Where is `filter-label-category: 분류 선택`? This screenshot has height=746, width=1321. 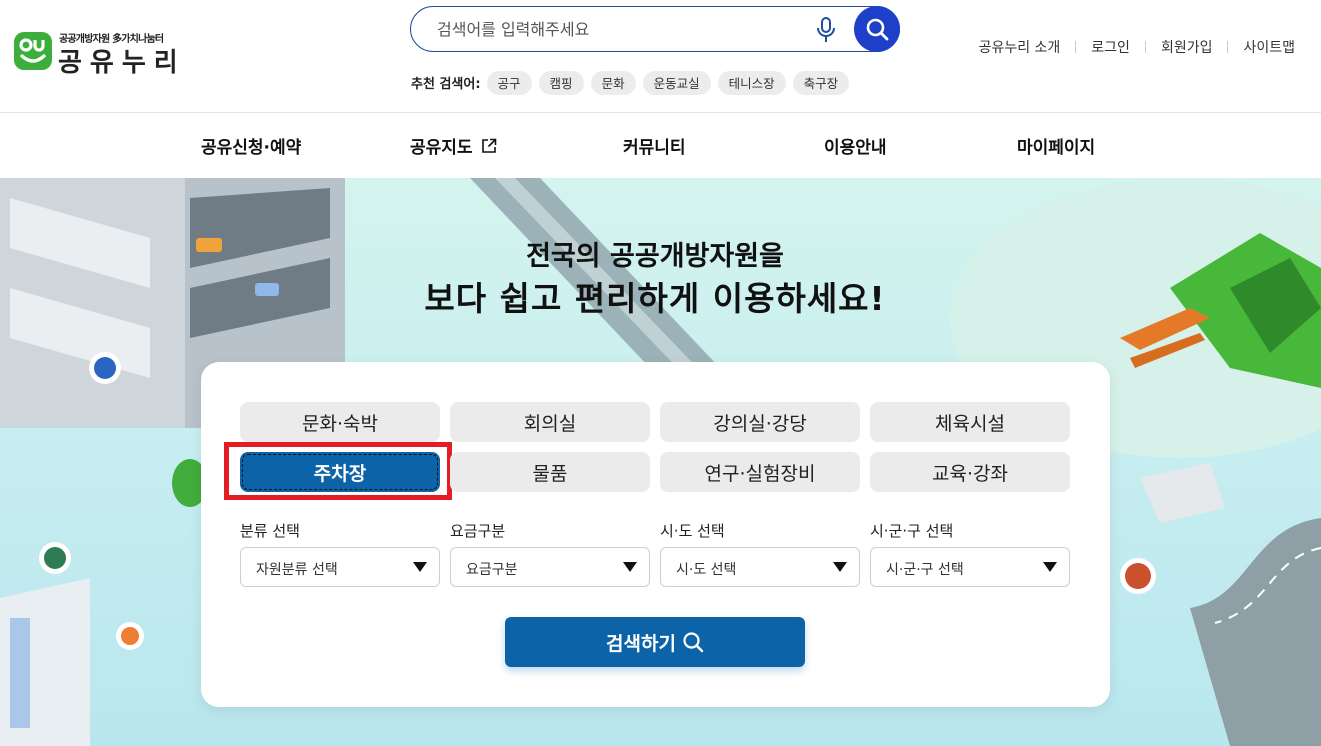
filter-label-category: 분류 선택 is located at coordinates (270, 531).